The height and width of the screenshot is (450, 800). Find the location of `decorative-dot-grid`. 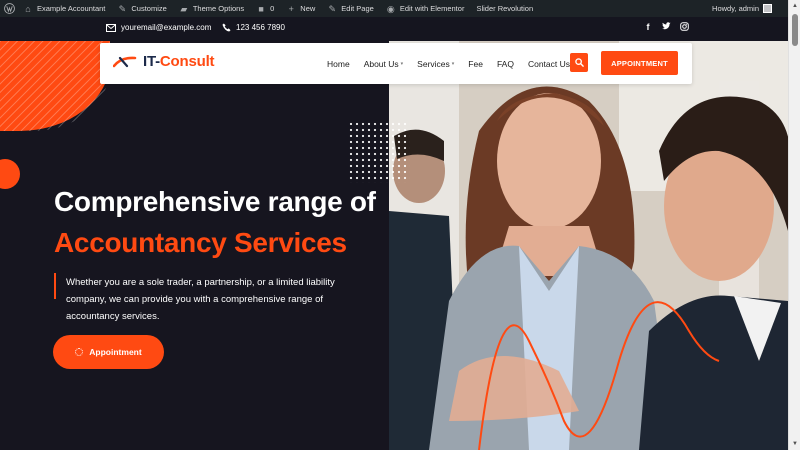

decorative-dot-grid is located at coordinates (379, 152).